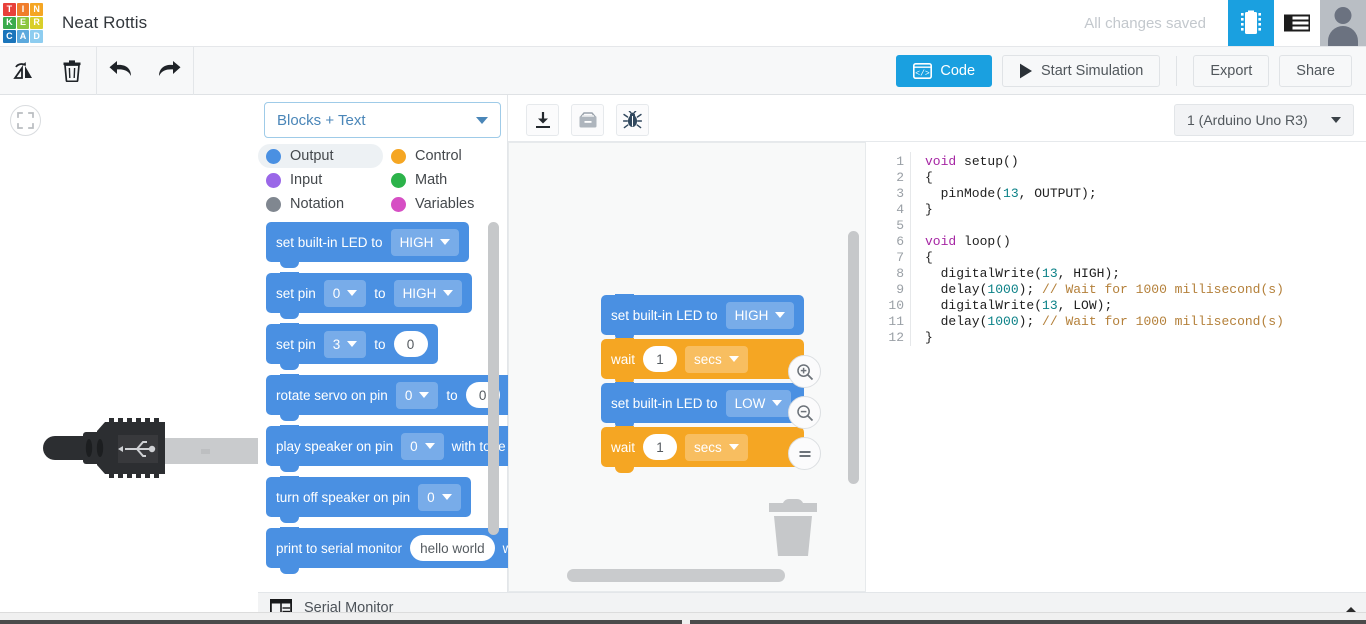 The height and width of the screenshot is (624, 1366). I want to click on code-token: pinMode(, so click(964, 193).